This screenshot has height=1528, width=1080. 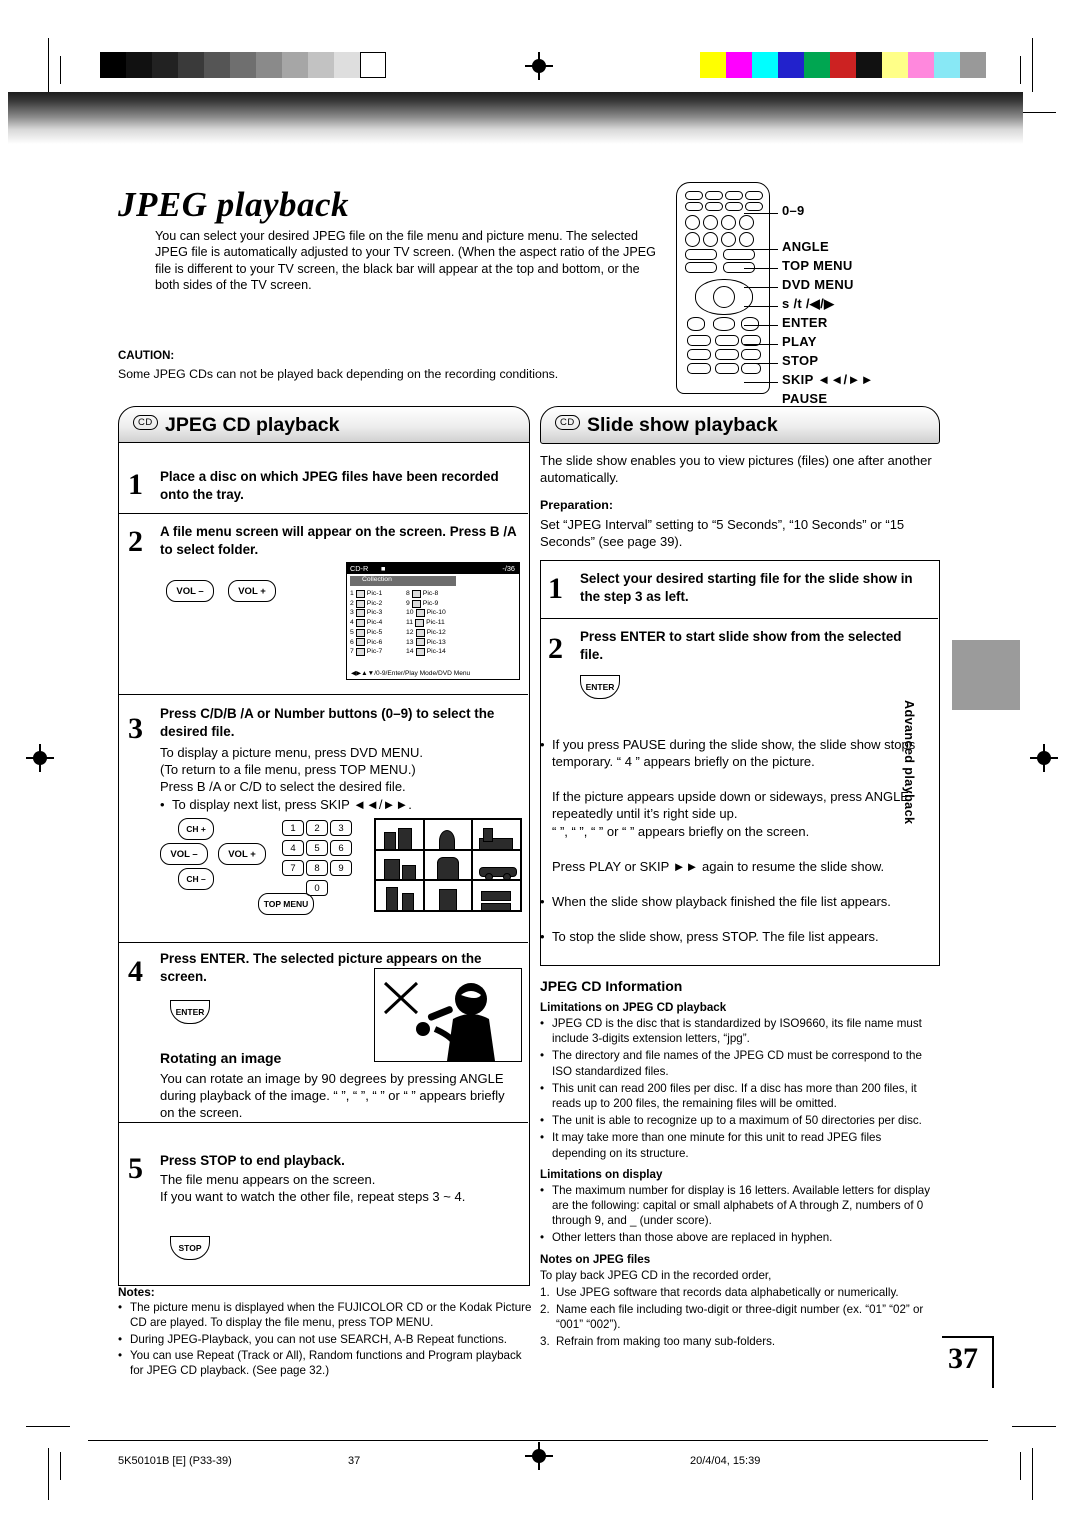 What do you see at coordinates (190, 591) in the screenshot?
I see `vol-minus-button: VOL –` at bounding box center [190, 591].